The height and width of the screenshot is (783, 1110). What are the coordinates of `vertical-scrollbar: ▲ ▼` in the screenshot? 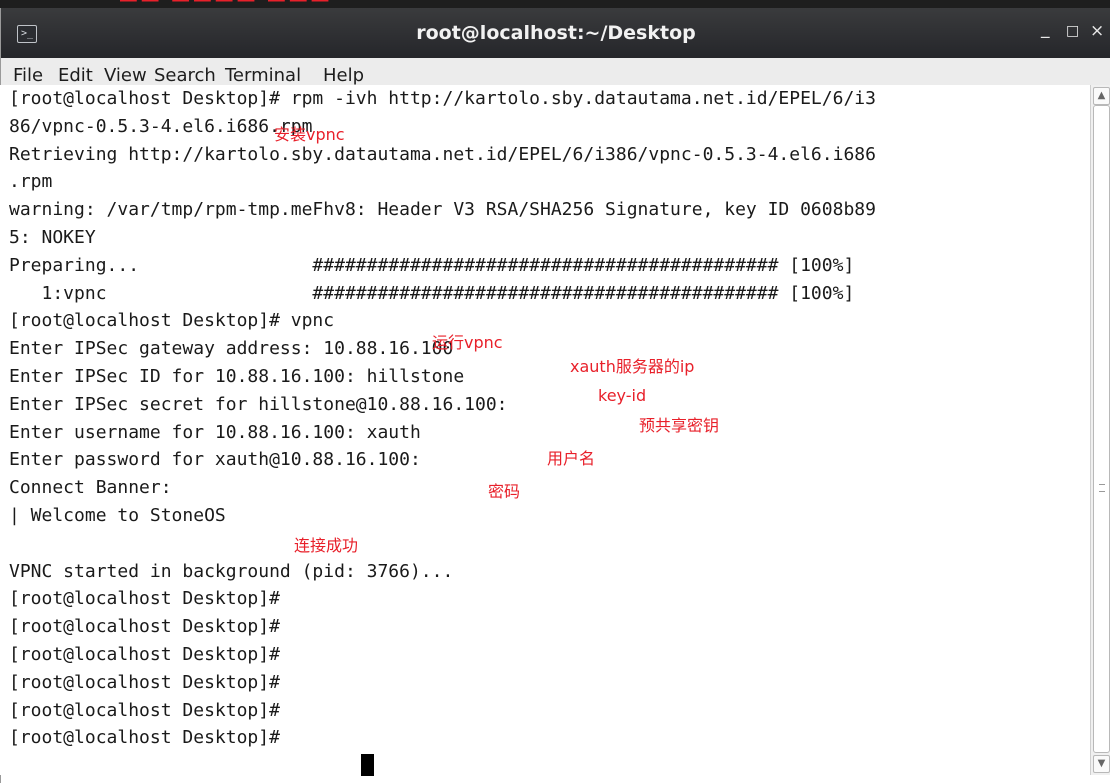 It's located at (1100, 430).